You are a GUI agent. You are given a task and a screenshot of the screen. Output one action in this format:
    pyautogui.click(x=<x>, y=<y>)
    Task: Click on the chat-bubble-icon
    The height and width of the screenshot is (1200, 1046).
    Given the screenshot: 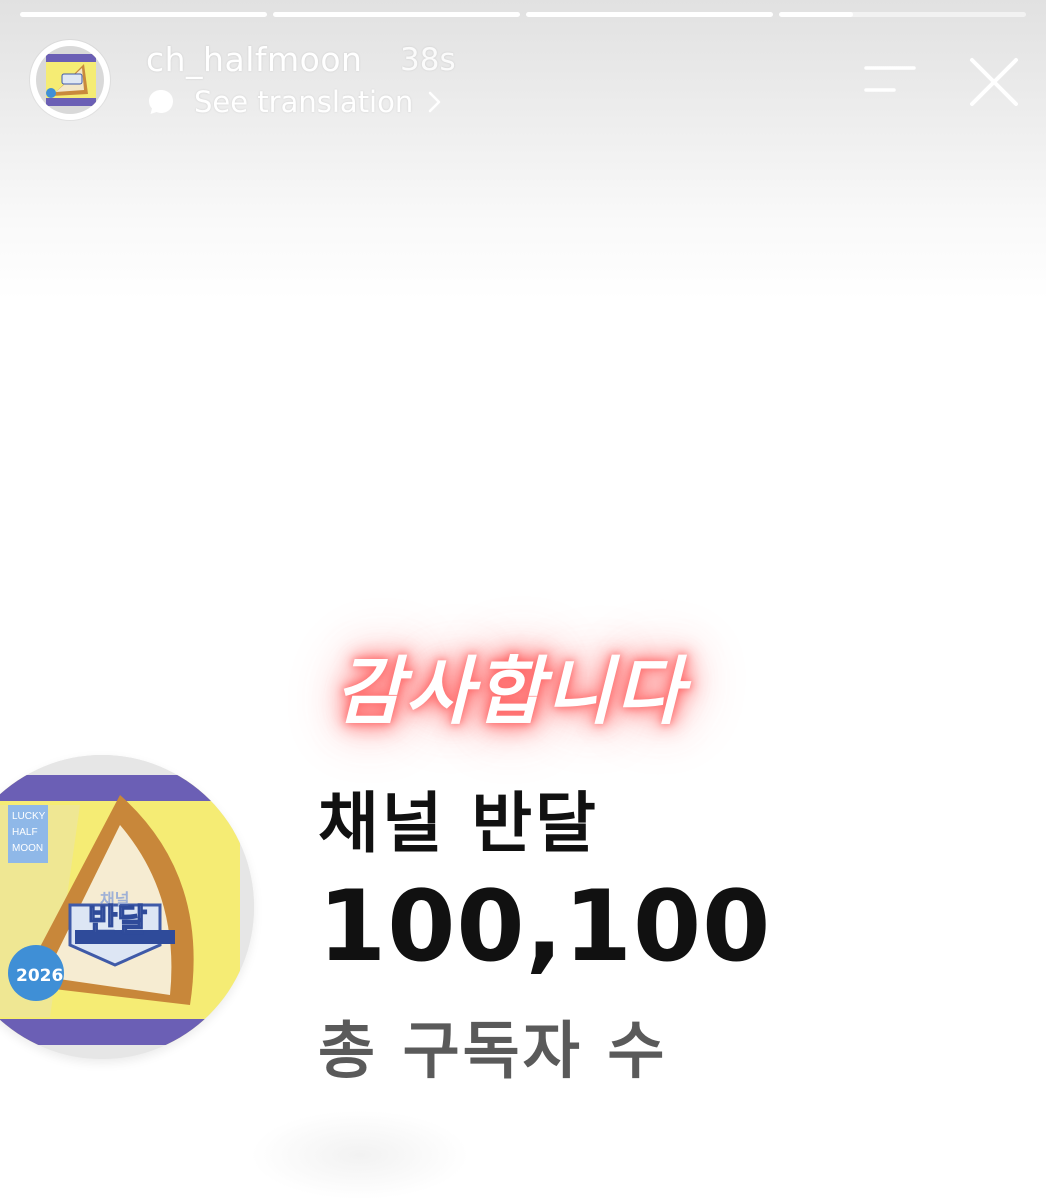 What is the action you would take?
    pyautogui.click(x=161, y=102)
    